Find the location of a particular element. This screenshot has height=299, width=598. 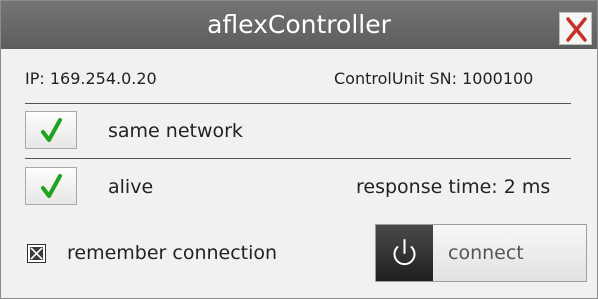

divider-top is located at coordinates (298, 103).